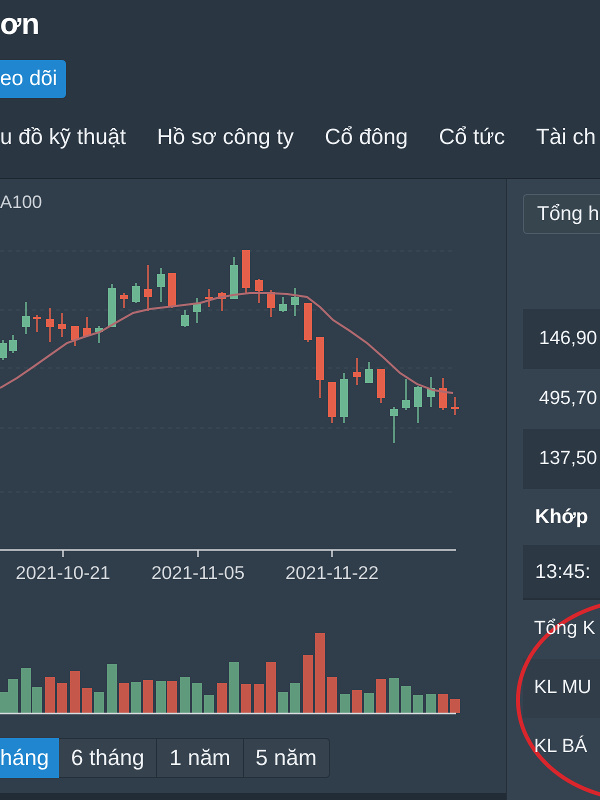 The width and height of the screenshot is (600, 800). What do you see at coordinates (20, 25) in the screenshot?
I see `page-title: ơn` at bounding box center [20, 25].